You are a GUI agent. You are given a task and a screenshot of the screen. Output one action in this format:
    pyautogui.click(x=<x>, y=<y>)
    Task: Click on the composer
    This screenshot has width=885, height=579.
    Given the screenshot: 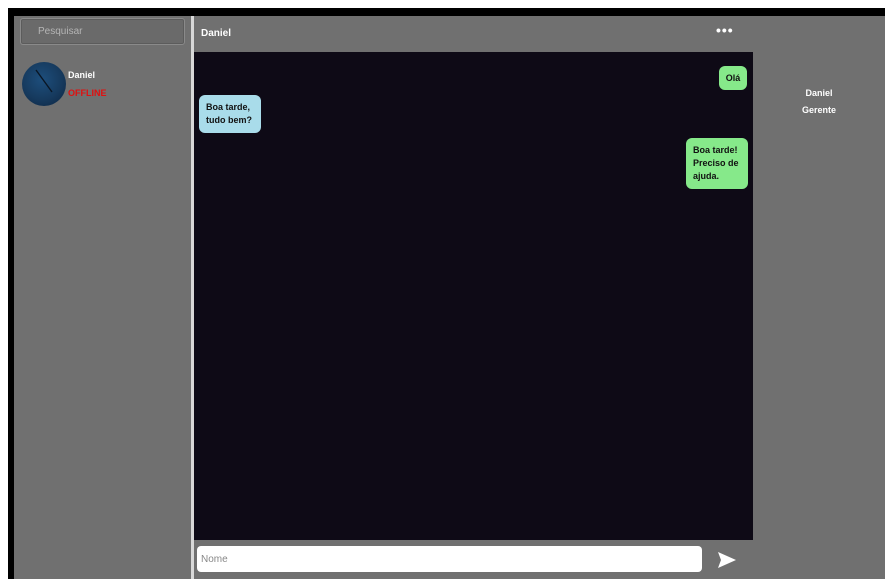 What is the action you would take?
    pyautogui.click(x=473, y=559)
    